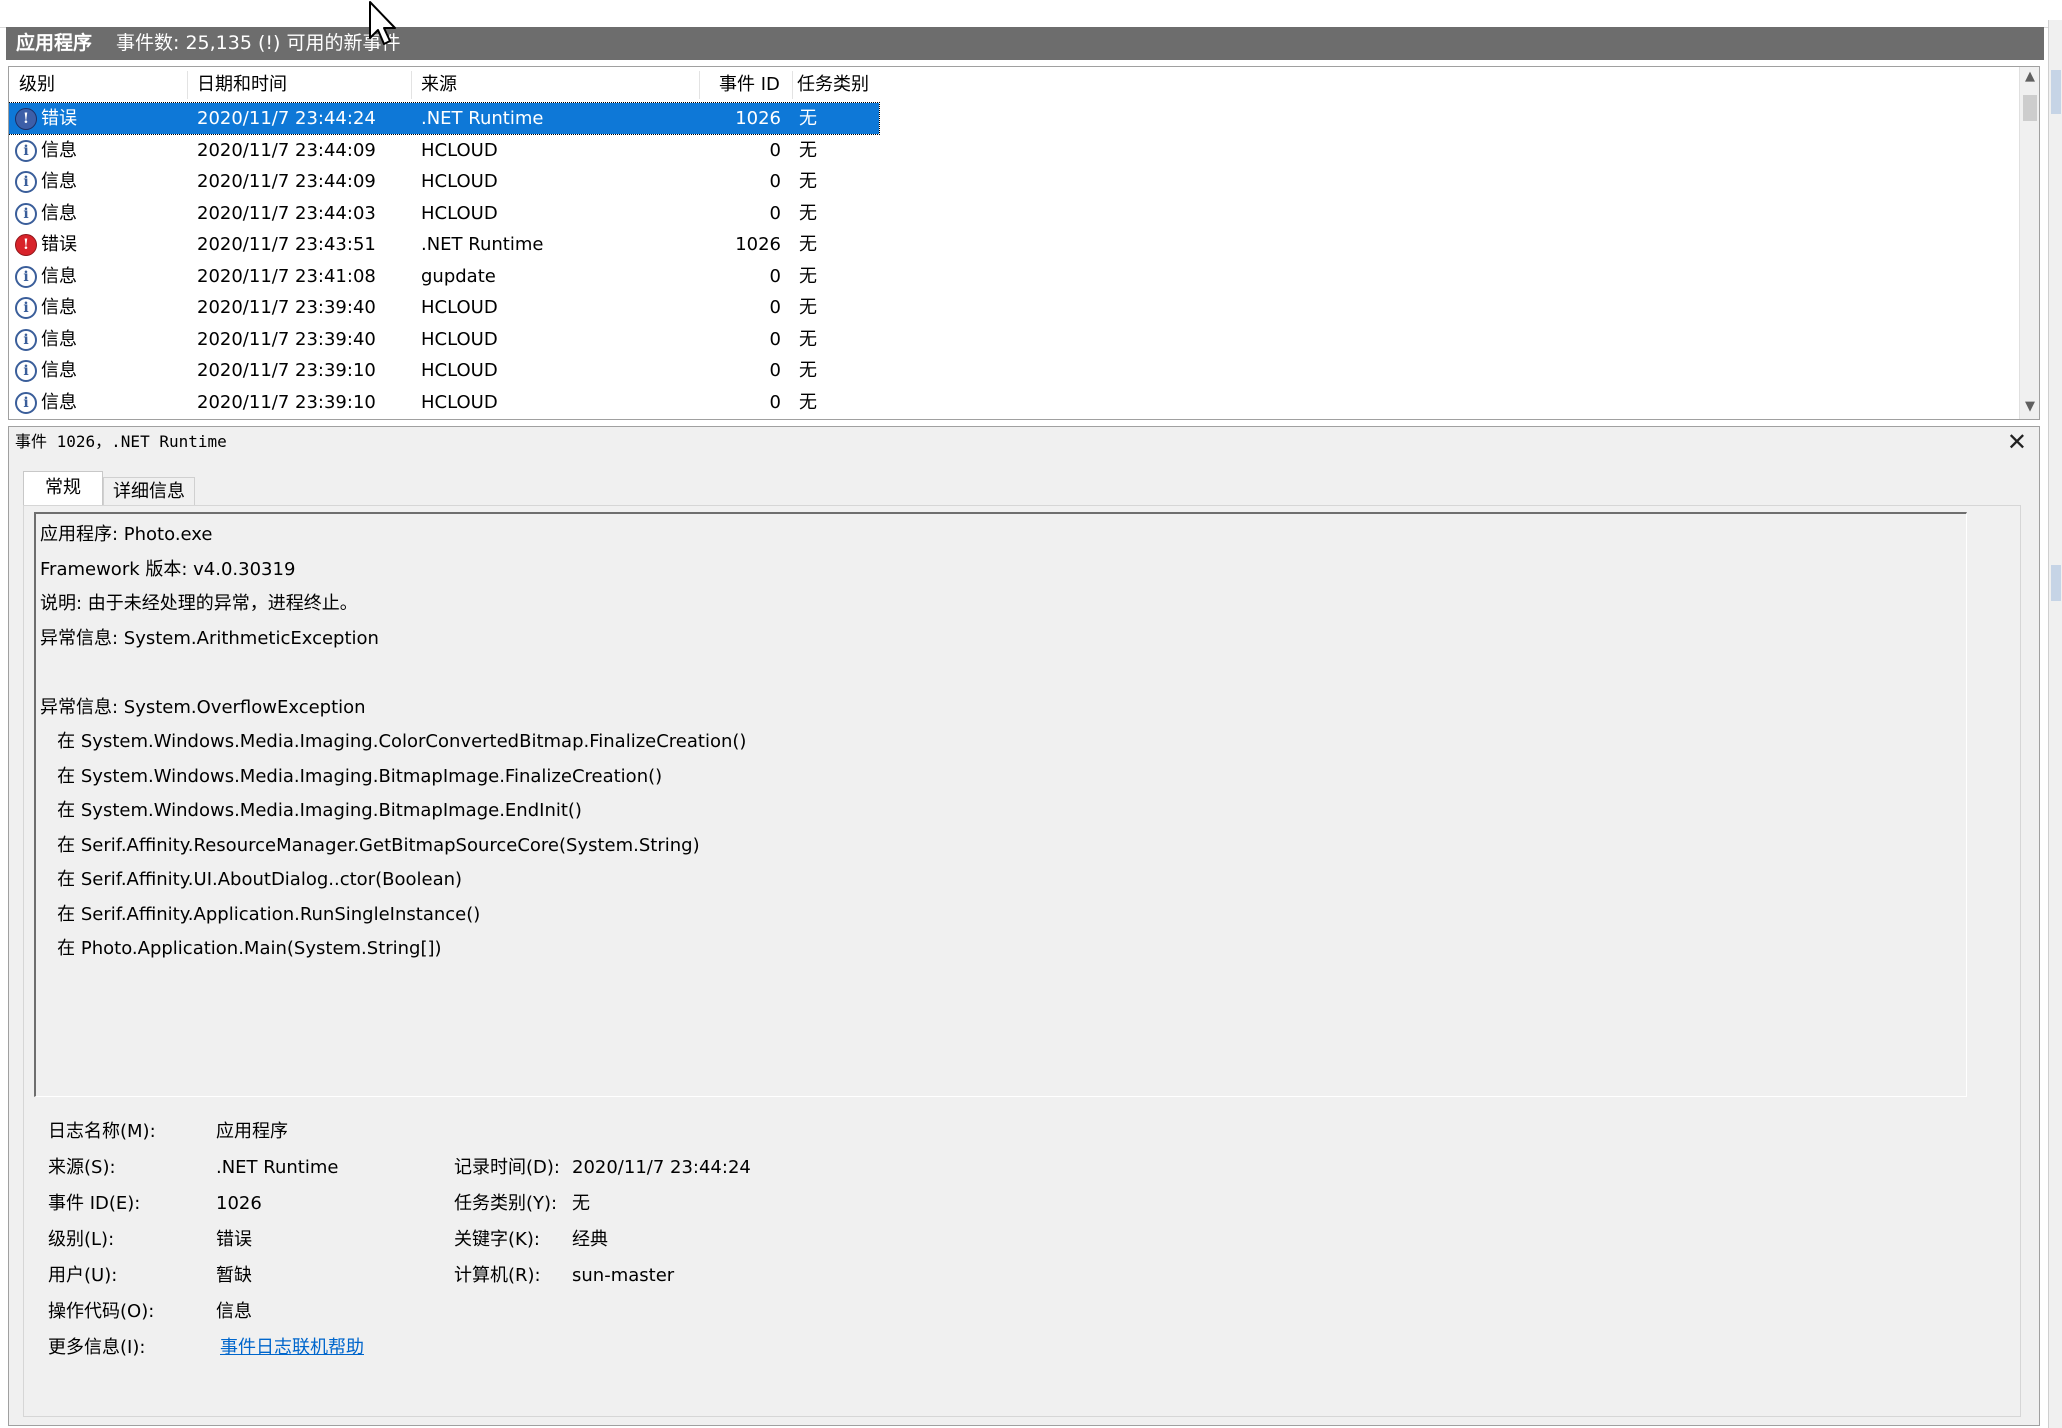  Describe the element at coordinates (234, 1239) in the screenshot. I see `level-value: 错误` at that location.